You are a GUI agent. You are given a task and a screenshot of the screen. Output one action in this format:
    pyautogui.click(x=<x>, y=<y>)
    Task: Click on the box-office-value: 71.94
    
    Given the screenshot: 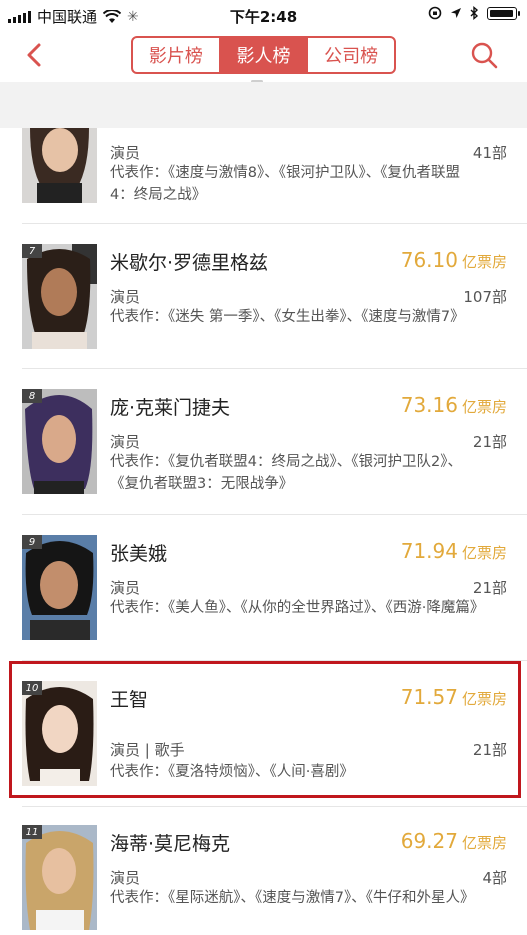 What is the action you would take?
    pyautogui.click(x=429, y=551)
    